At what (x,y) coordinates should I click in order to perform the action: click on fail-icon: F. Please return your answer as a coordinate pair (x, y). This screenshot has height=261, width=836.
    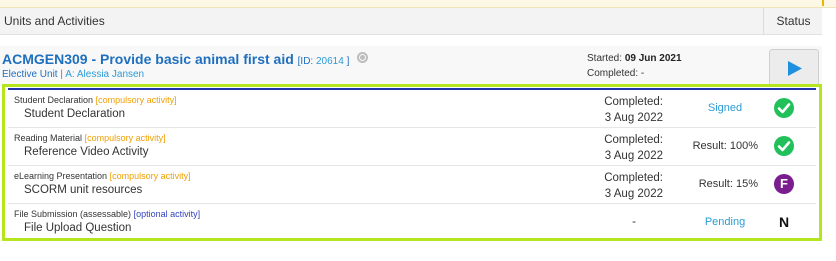
    Looking at the image, I should click on (784, 184).